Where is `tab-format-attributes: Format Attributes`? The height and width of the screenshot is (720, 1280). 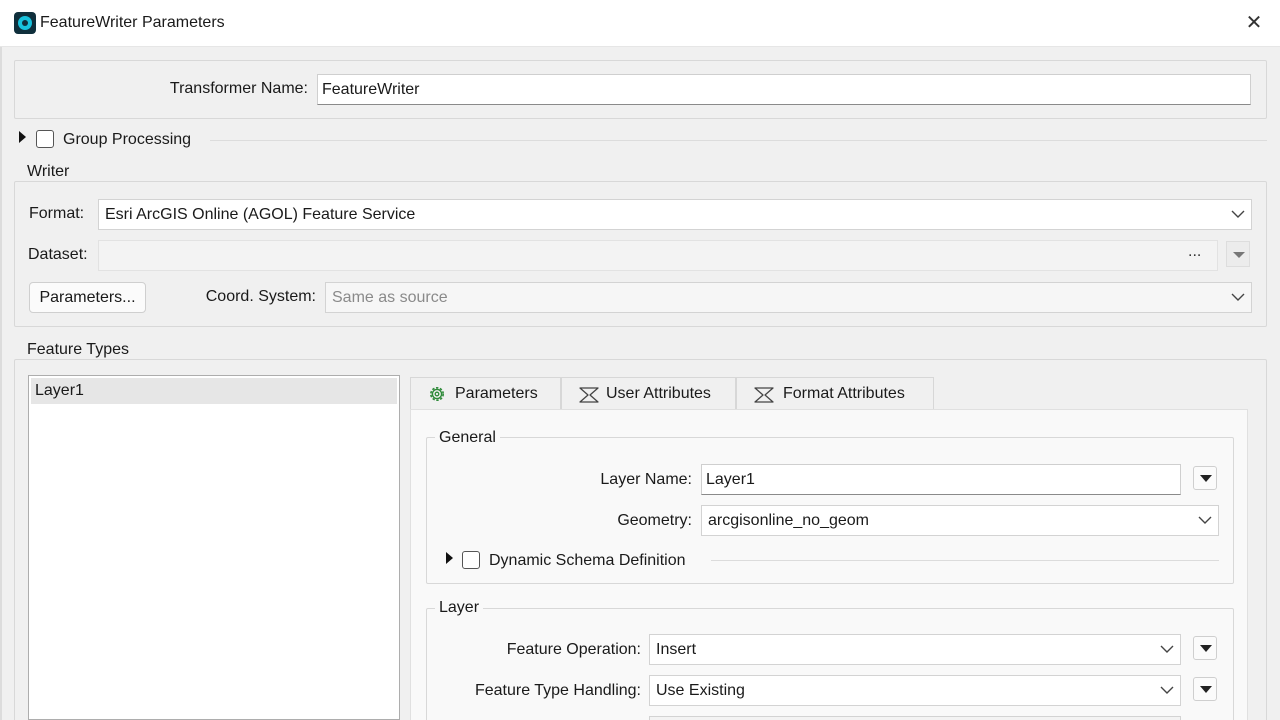 tab-format-attributes: Format Attributes is located at coordinates (835, 393).